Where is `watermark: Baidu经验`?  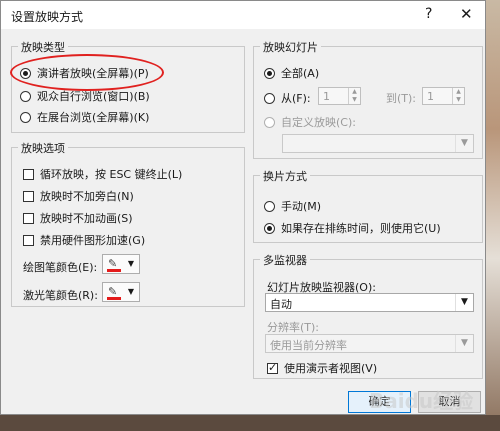
watermark: Baidu经验 is located at coordinates (421, 401).